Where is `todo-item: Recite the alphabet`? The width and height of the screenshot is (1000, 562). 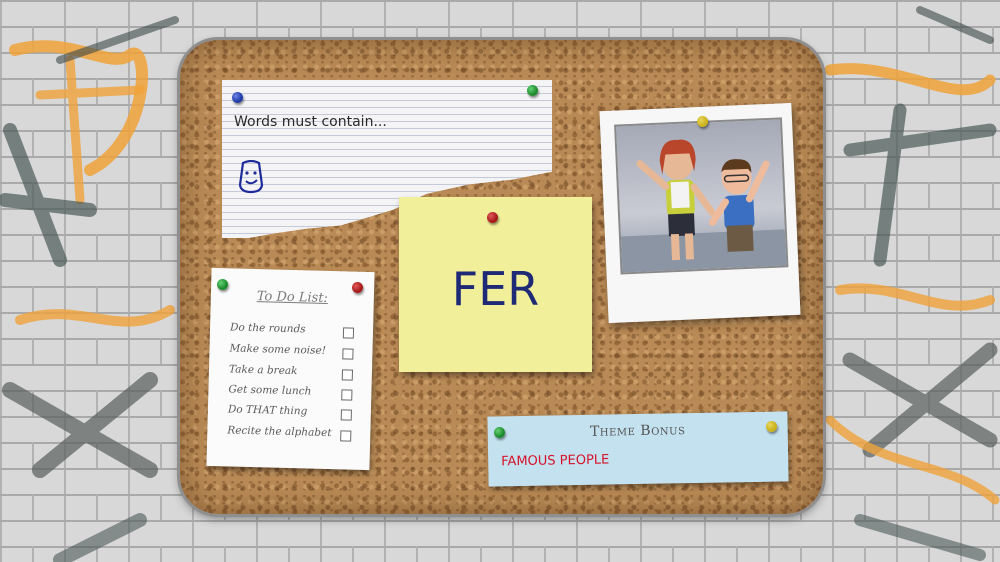
todo-item: Recite the alphabet is located at coordinates (292, 433).